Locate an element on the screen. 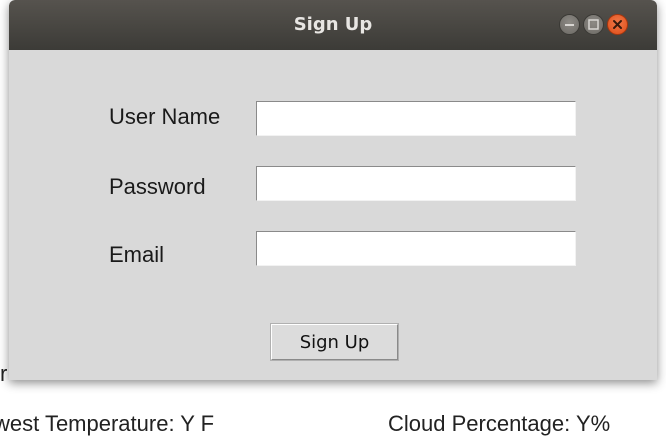 This screenshot has height=437, width=666. minimize-icon is located at coordinates (569, 25).